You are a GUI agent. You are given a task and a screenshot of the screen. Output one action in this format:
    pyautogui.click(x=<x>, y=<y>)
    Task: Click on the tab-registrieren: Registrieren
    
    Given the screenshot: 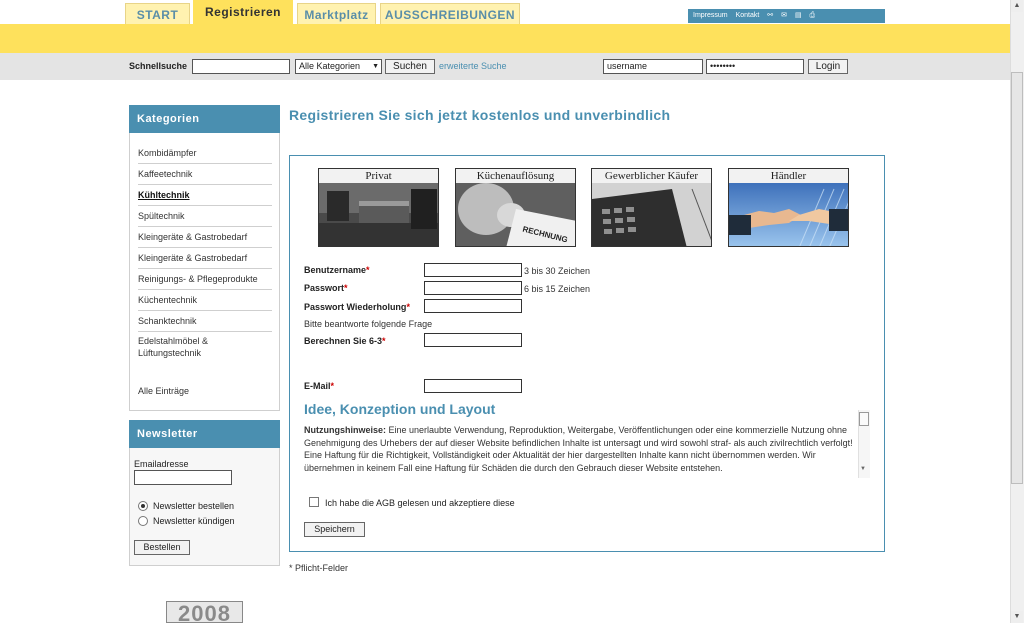 What is the action you would take?
    pyautogui.click(x=243, y=12)
    